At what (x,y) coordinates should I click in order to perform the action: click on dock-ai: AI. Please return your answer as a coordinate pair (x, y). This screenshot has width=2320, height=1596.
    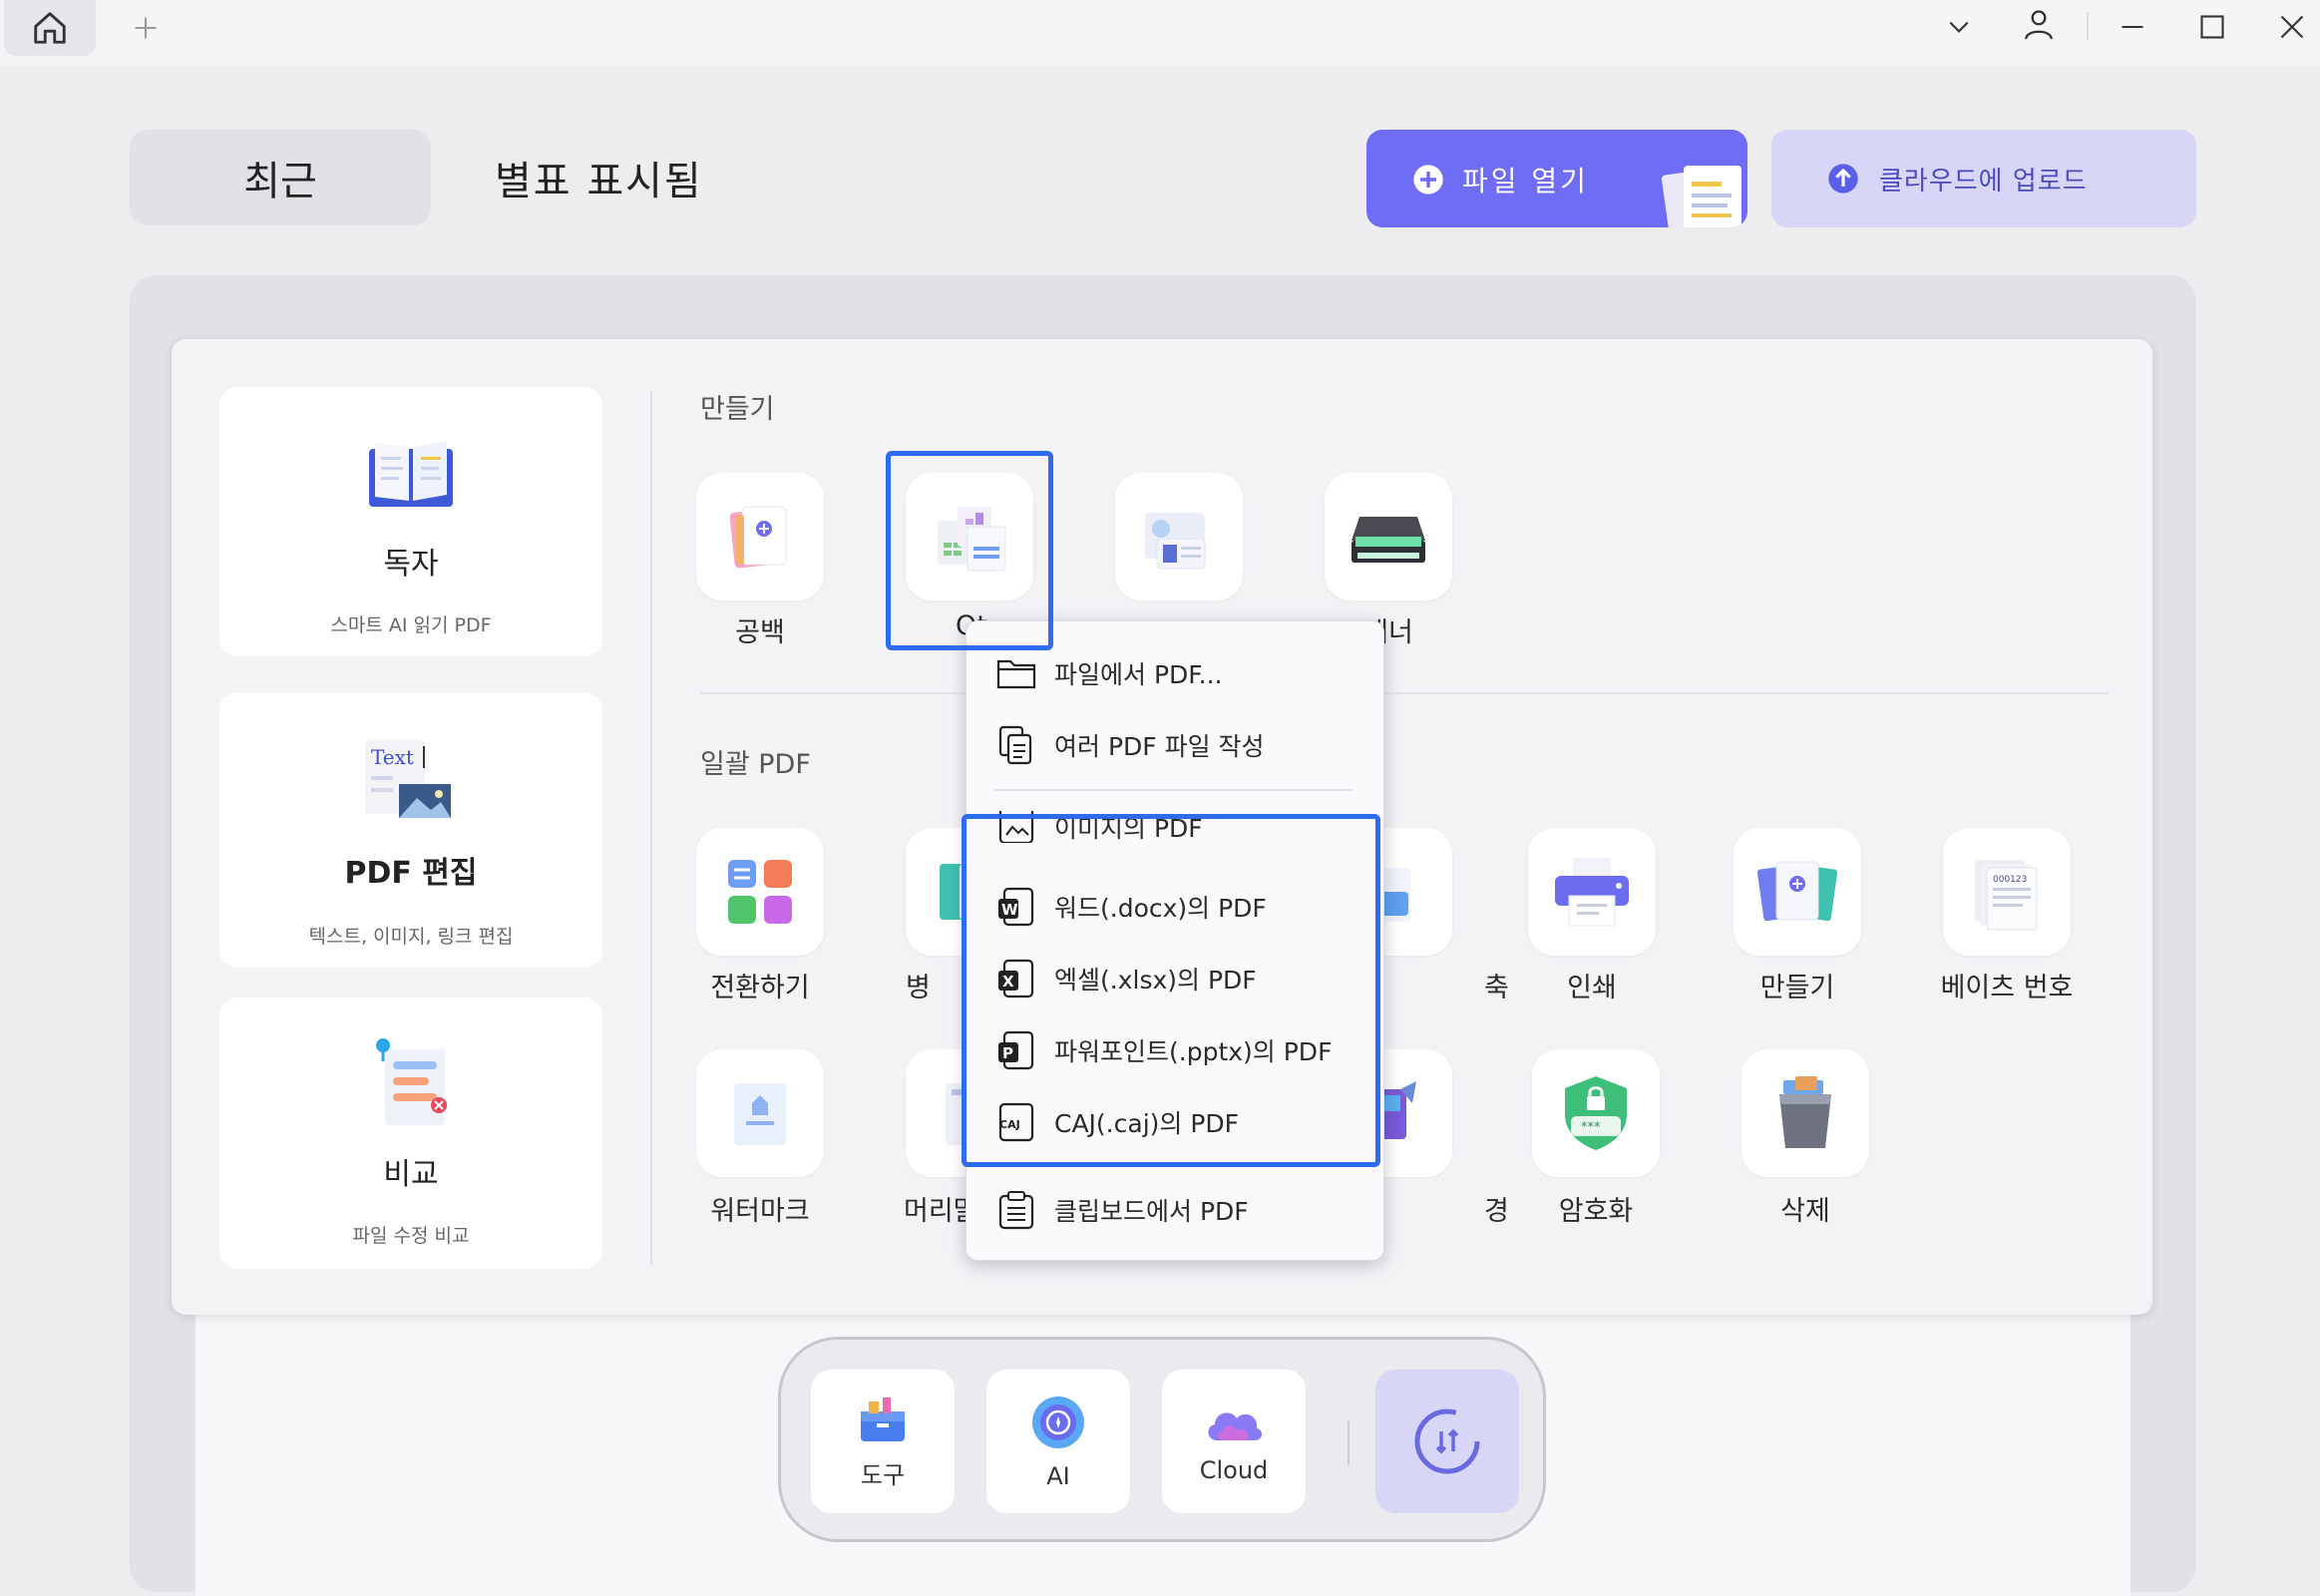
    Looking at the image, I should click on (1058, 1441).